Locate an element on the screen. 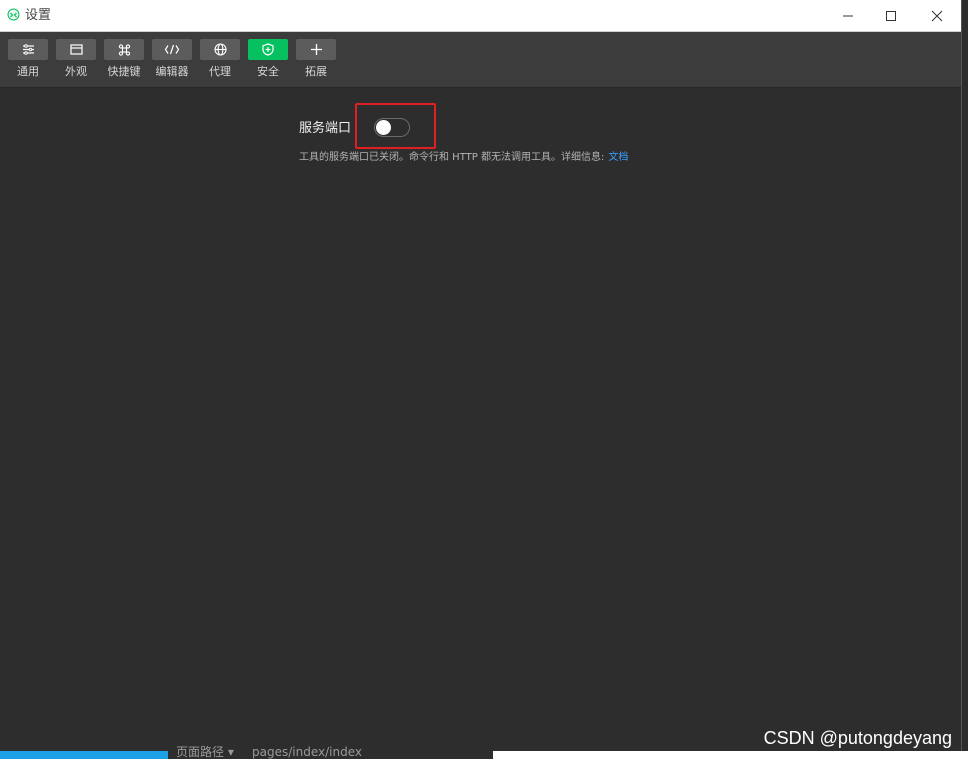  tab-general: 通用 is located at coordinates (28, 61).